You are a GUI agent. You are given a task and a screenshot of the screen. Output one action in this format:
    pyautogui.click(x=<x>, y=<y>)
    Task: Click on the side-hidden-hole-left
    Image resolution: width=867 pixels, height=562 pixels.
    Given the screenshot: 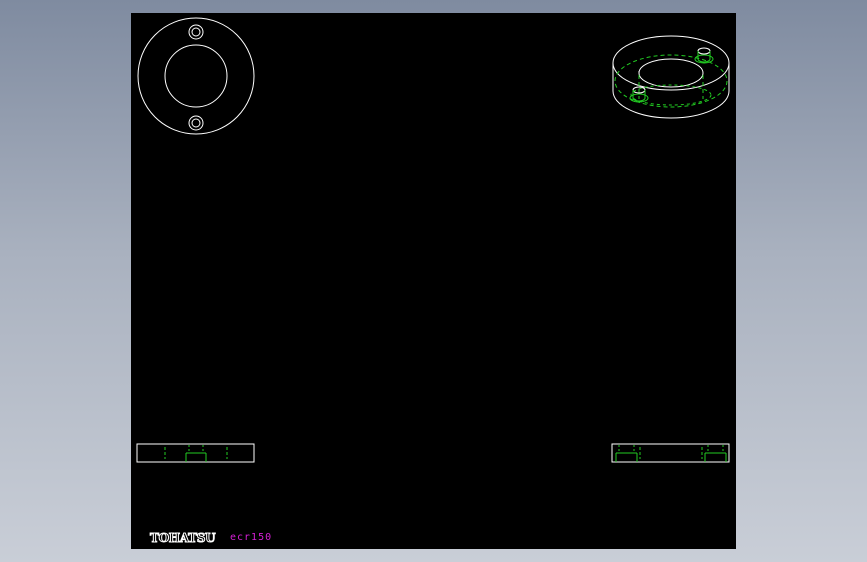 What is the action you would take?
    pyautogui.click(x=626, y=457)
    